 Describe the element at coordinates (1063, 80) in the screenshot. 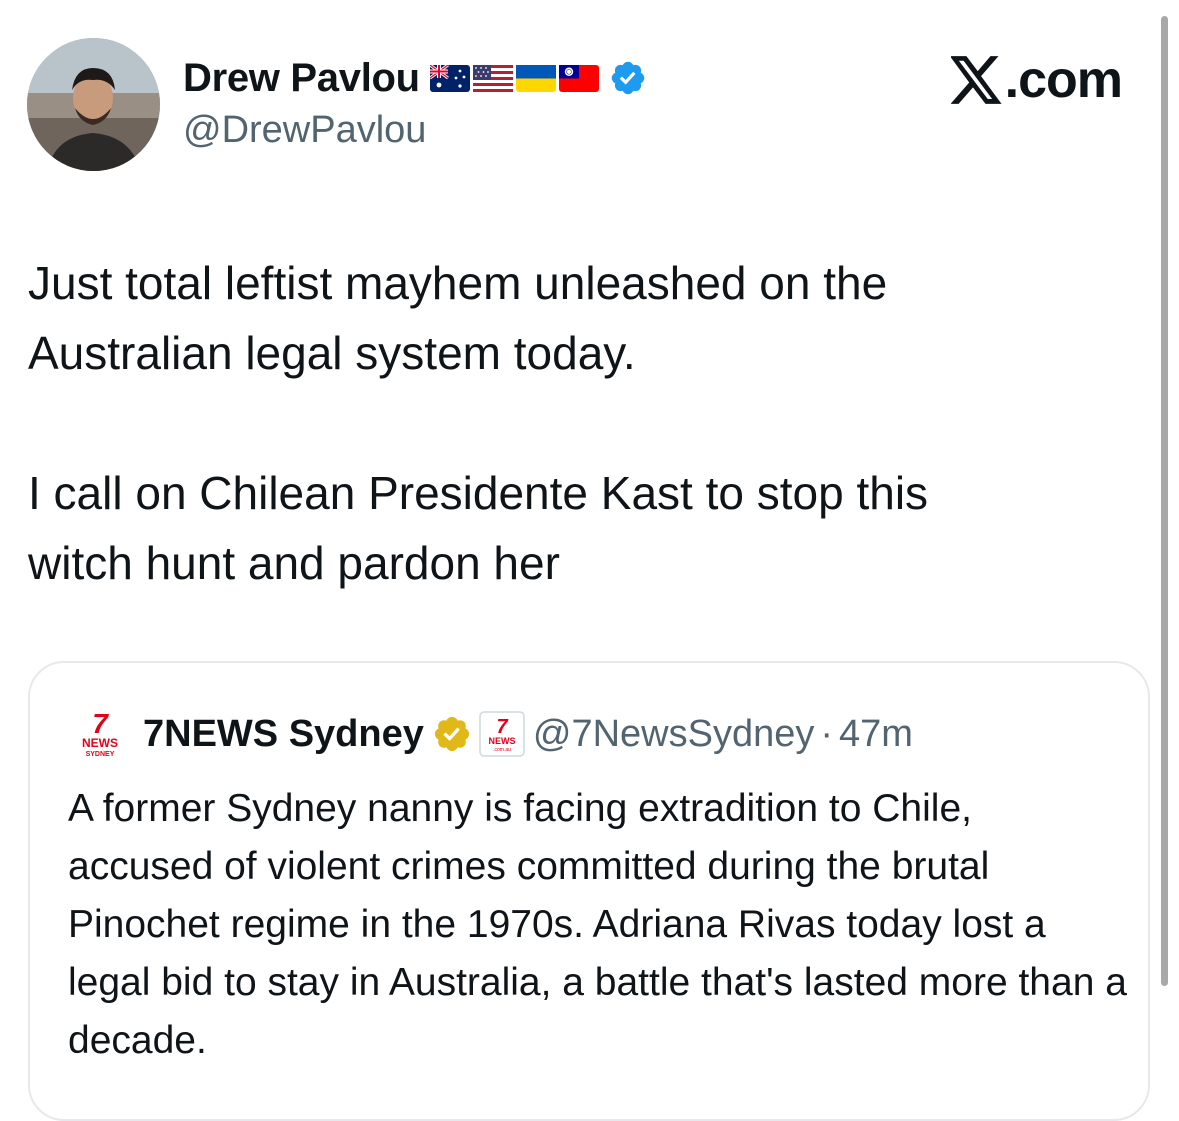

I see `brand-domain-text: .com` at that location.